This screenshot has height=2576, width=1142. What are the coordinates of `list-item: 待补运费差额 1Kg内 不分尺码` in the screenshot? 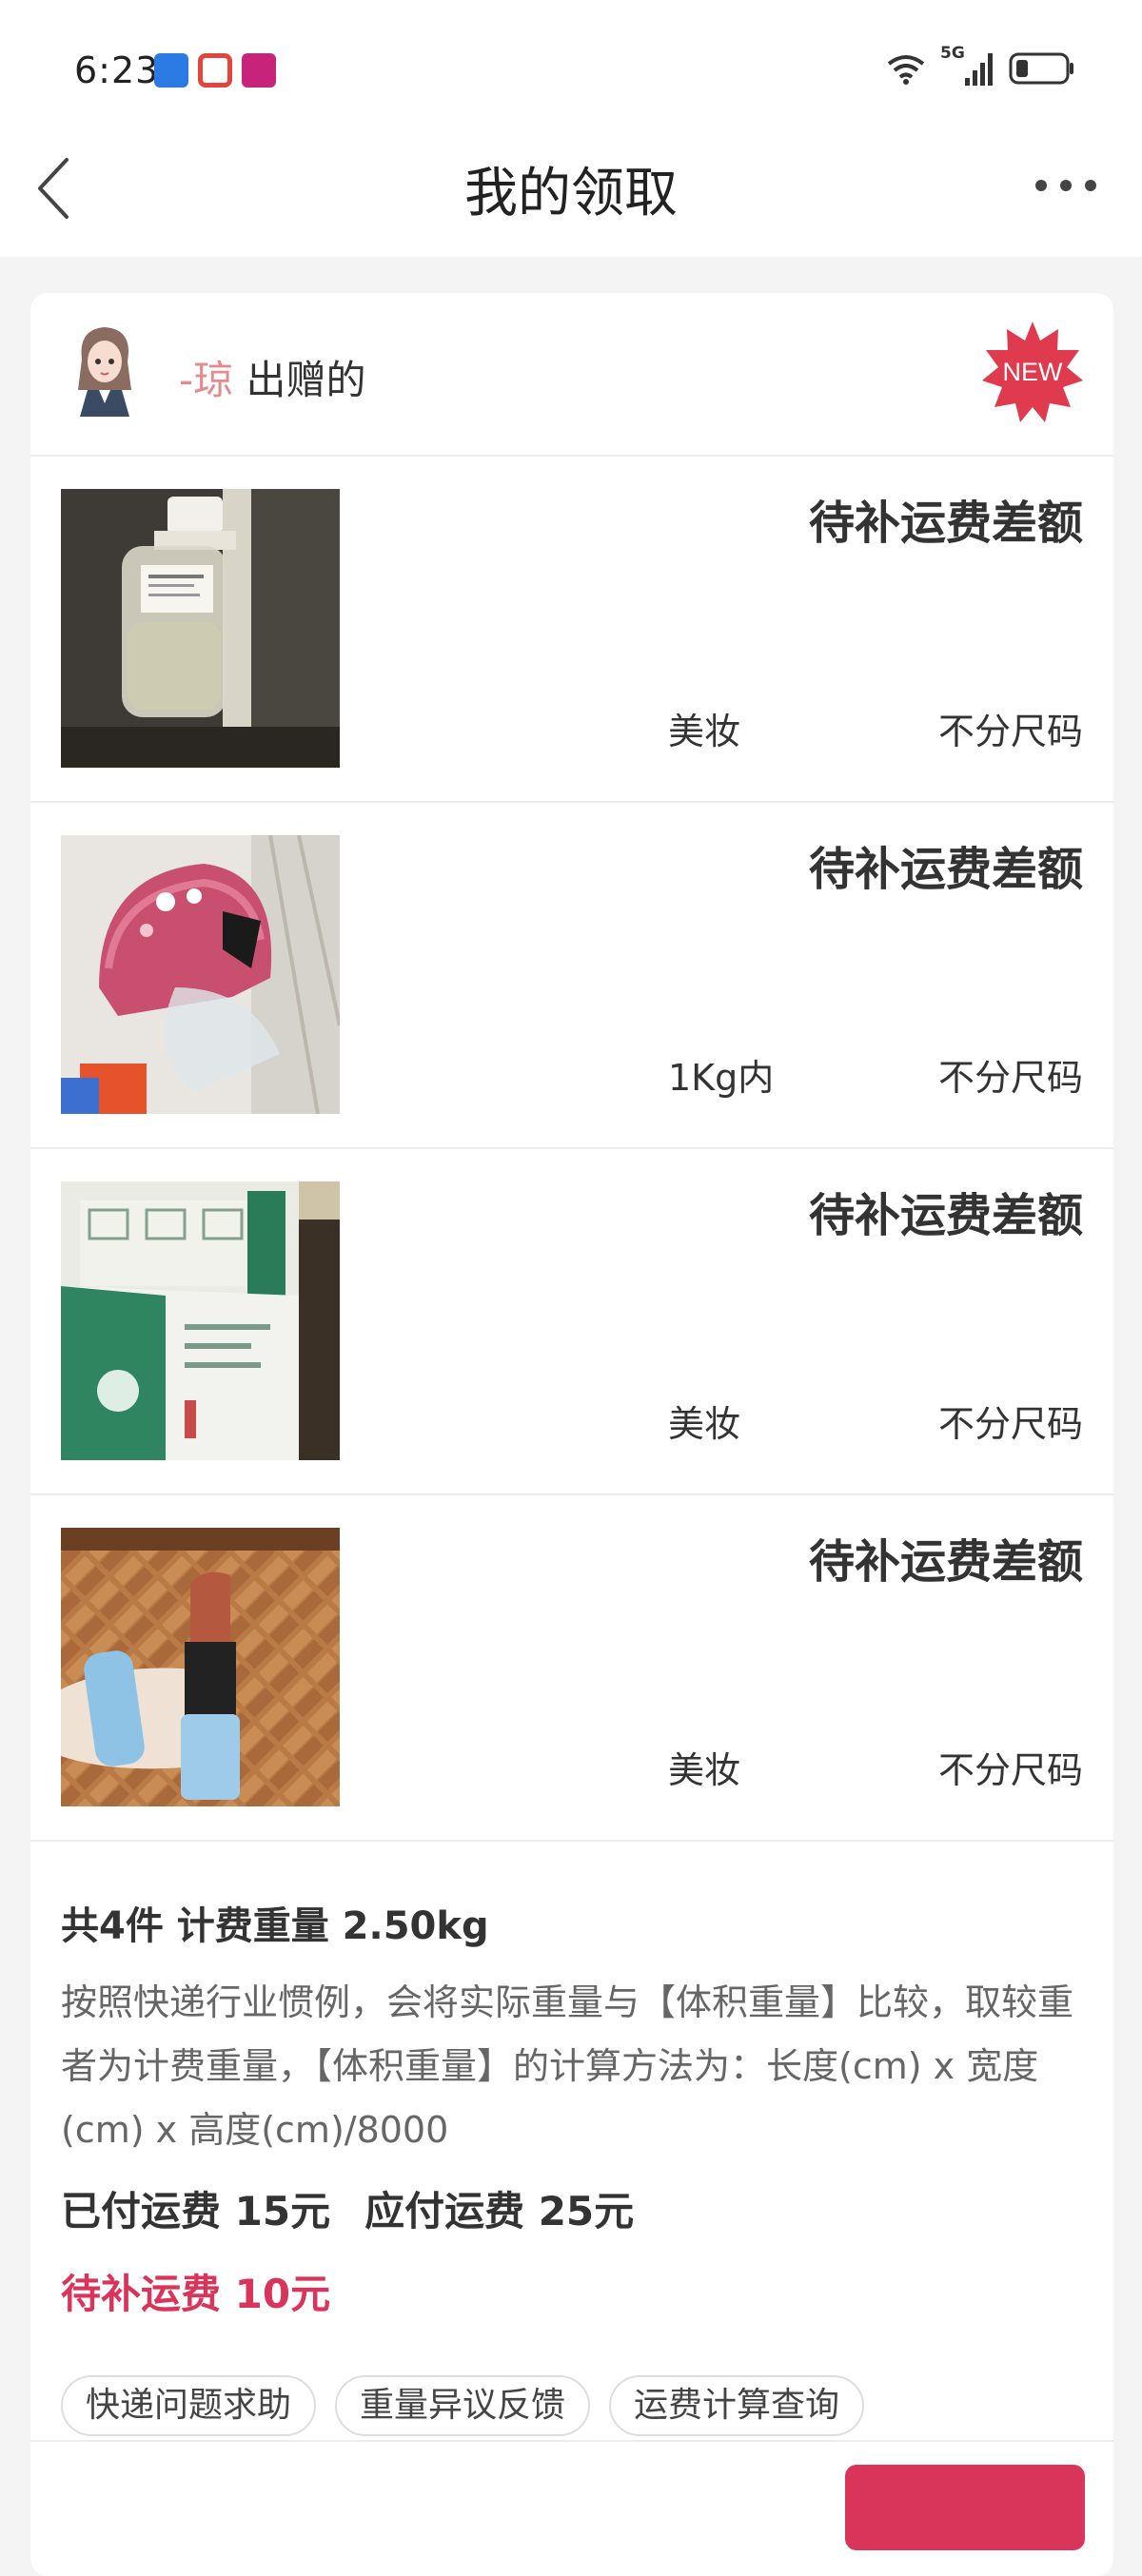 It's located at (571, 976).